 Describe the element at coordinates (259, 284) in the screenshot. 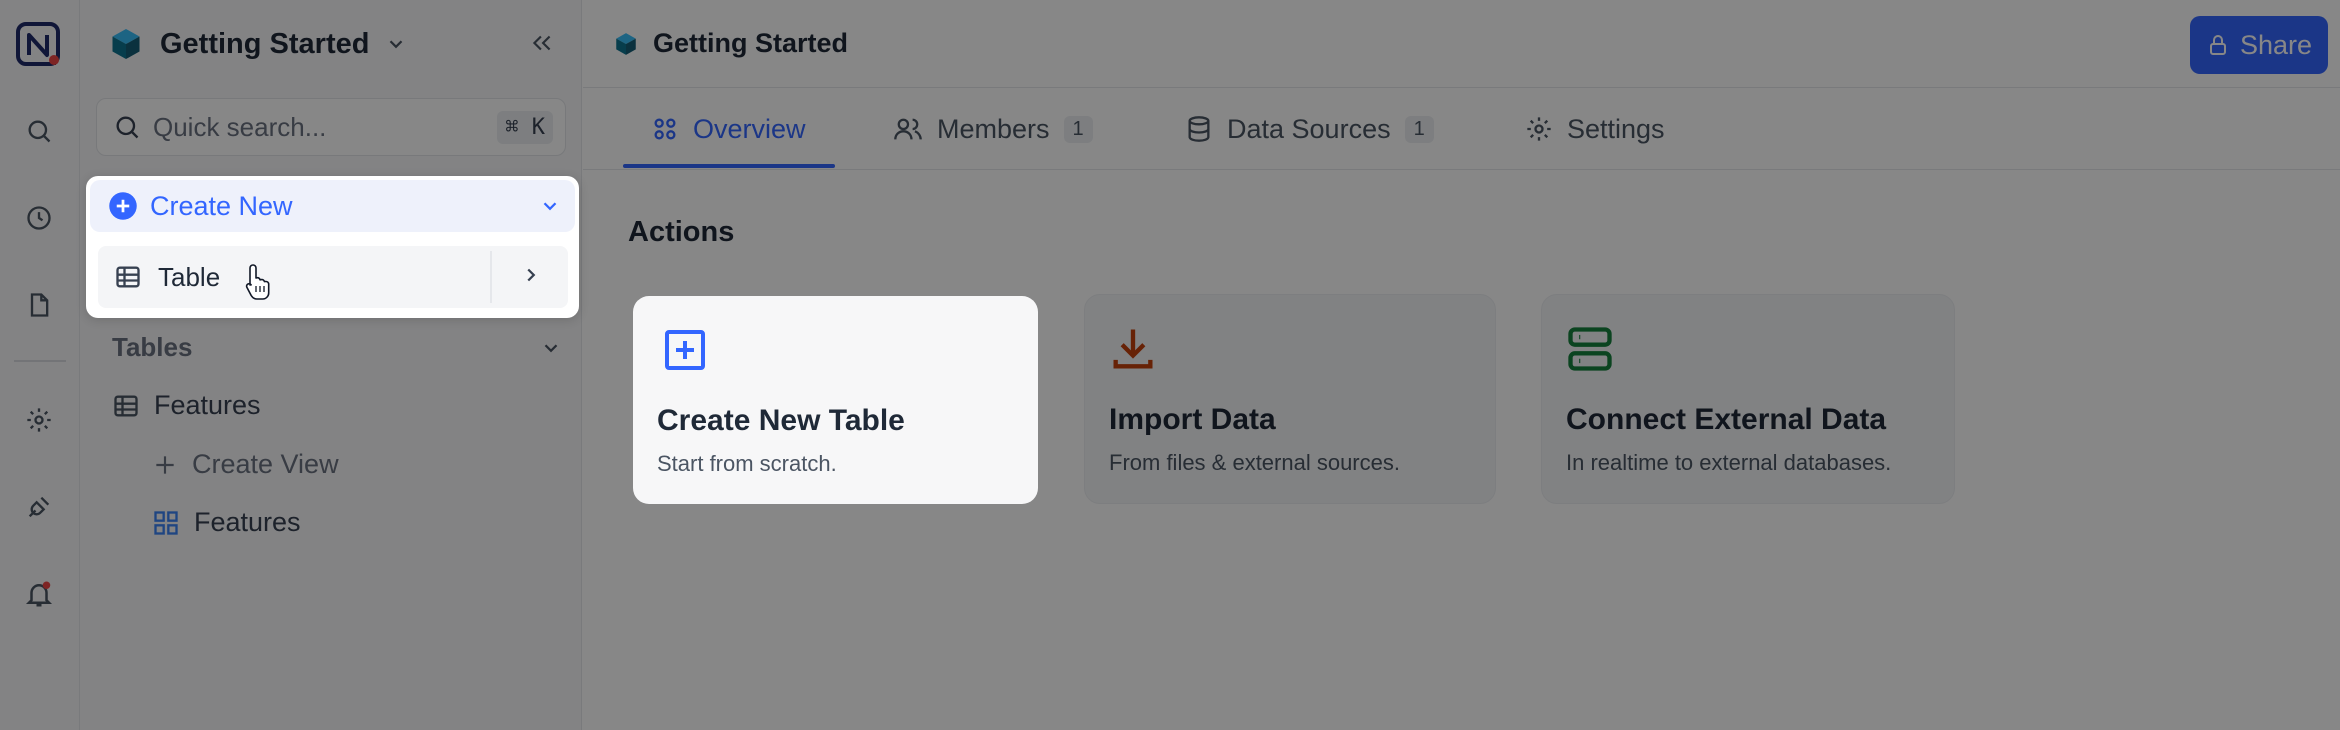

I see `hand-pointer-cursor-icon` at that location.